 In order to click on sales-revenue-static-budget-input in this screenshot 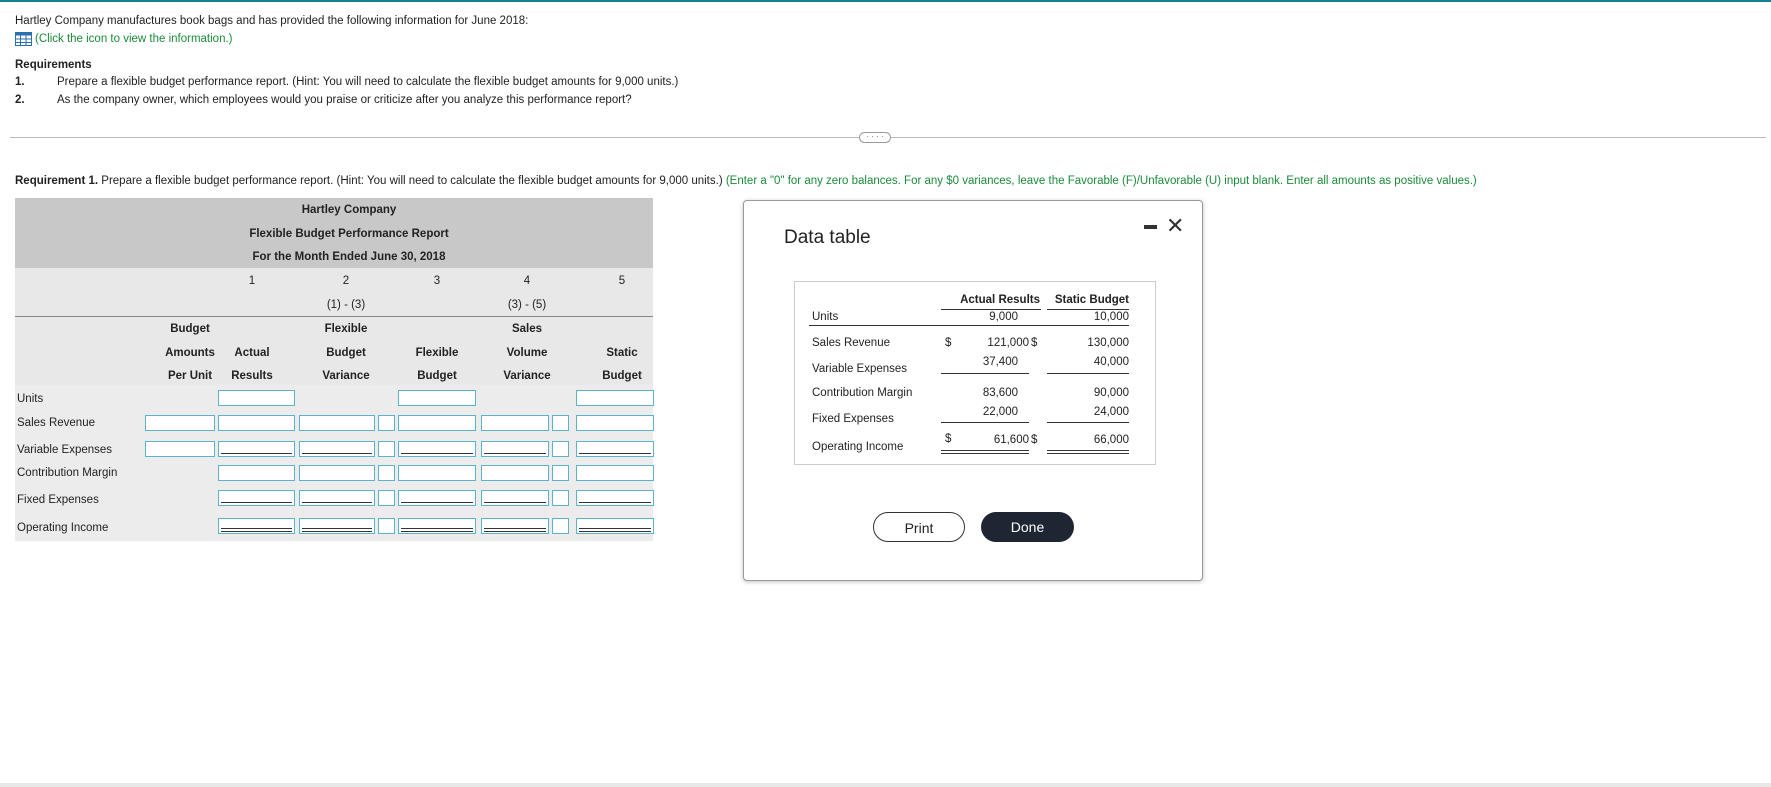, I will do `click(615, 423)`.